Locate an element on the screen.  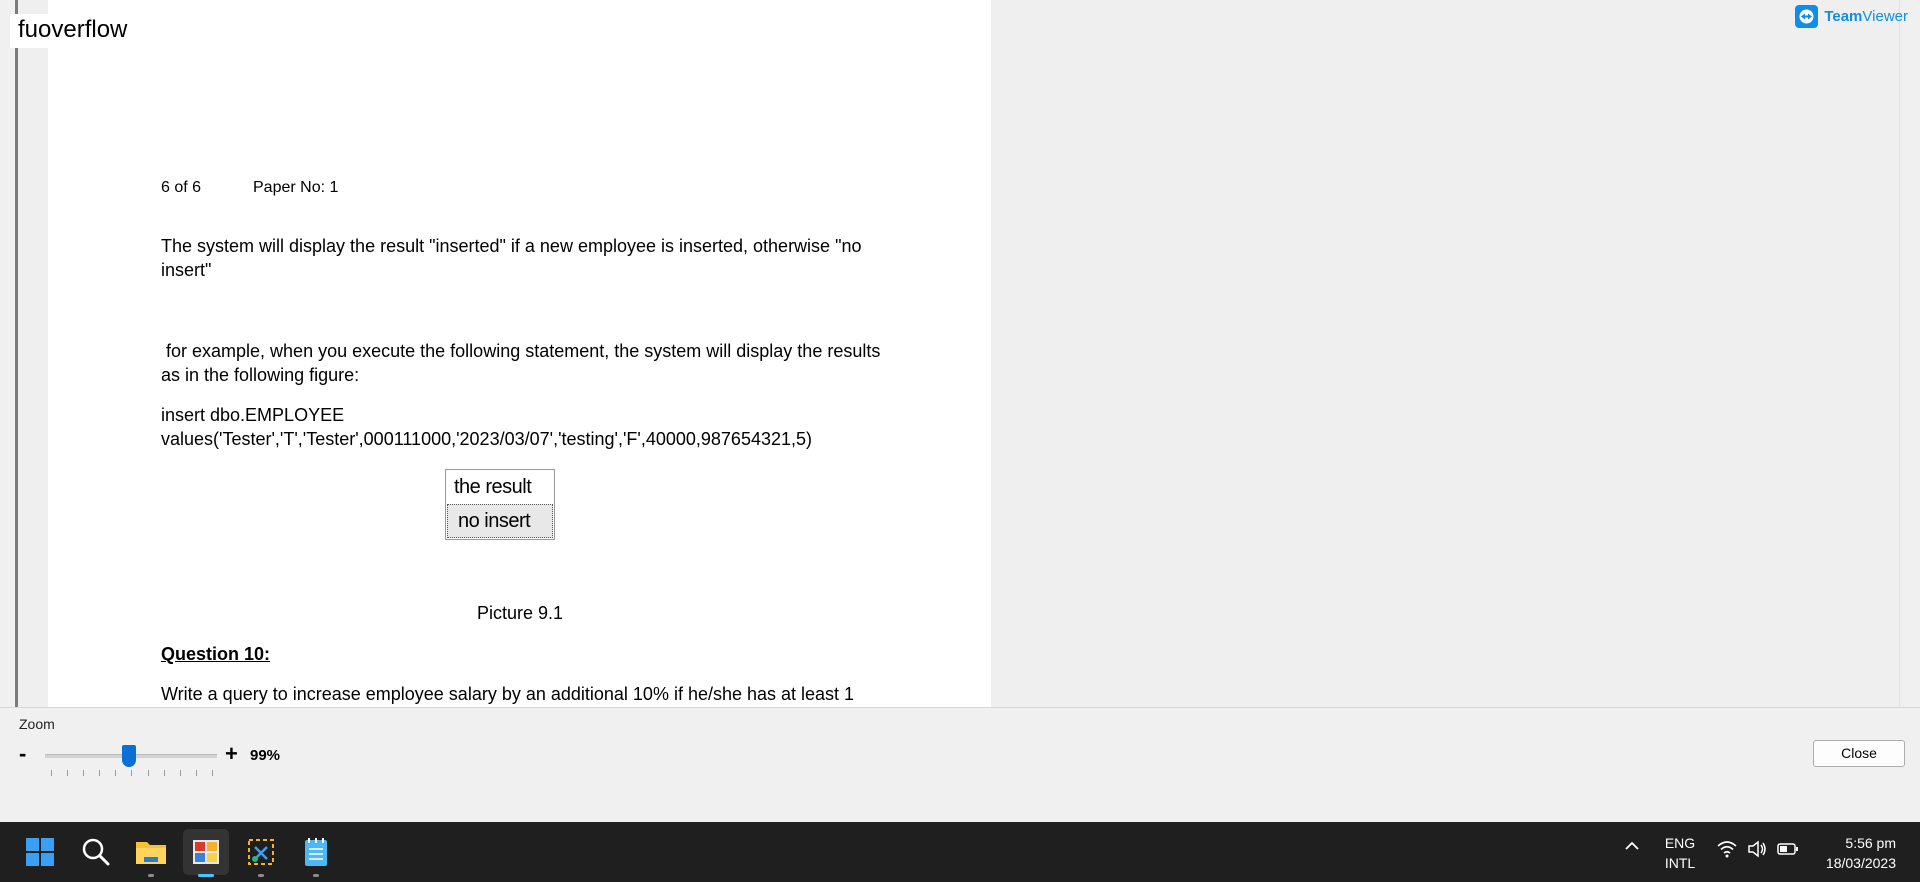
teamviewer-badge: TeamViewer is located at coordinates (1851, 16).